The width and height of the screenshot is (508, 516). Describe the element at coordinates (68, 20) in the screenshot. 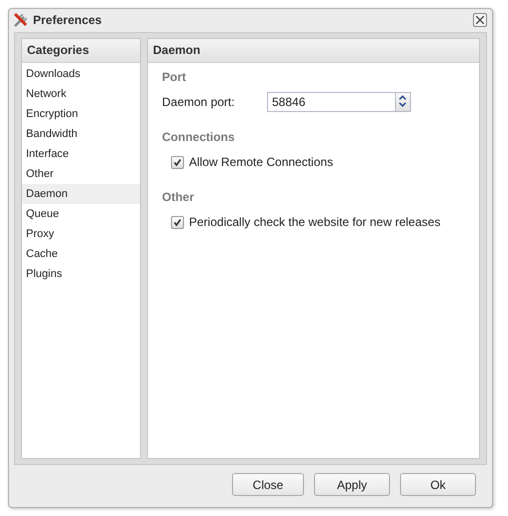

I see `window-title: Preferences` at that location.